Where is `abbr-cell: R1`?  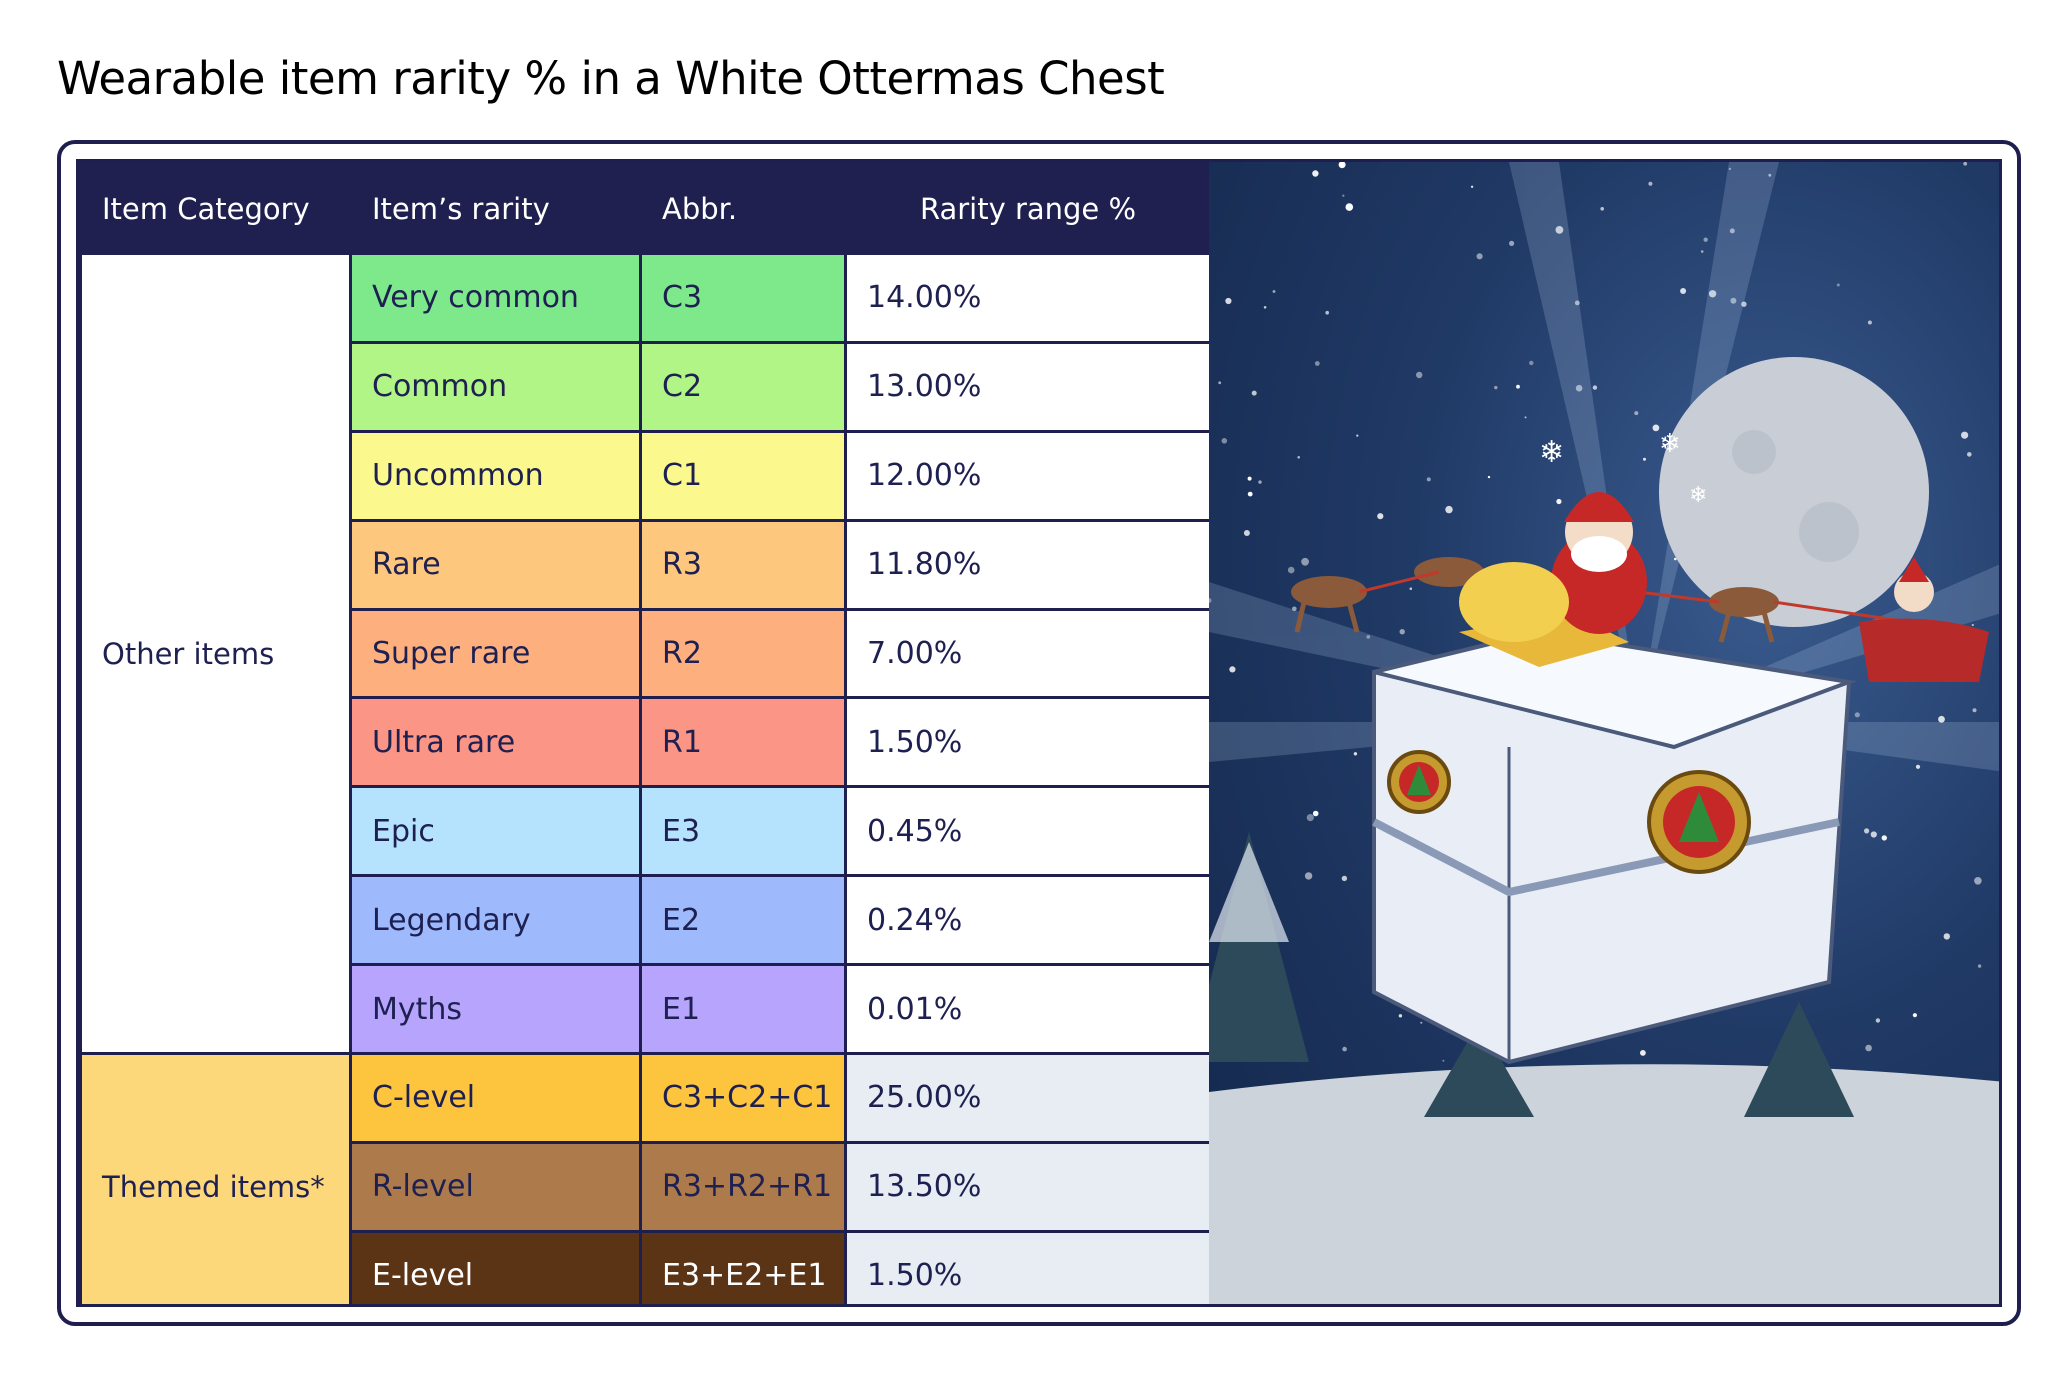 abbr-cell: R1 is located at coordinates (743, 742).